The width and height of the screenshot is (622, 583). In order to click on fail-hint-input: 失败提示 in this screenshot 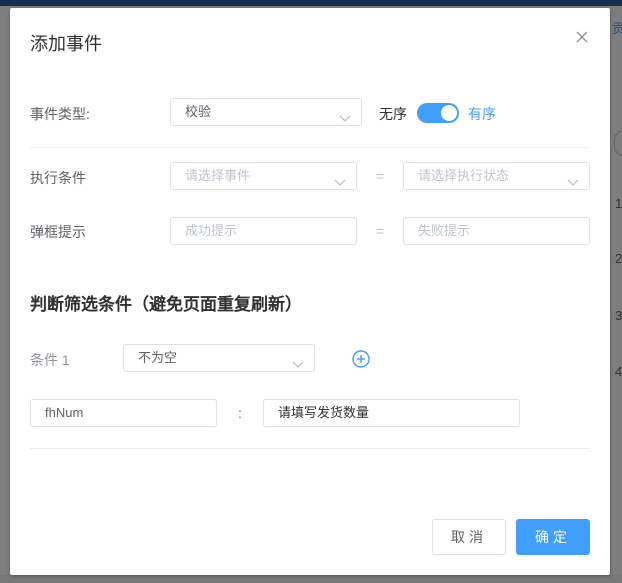, I will do `click(496, 231)`.